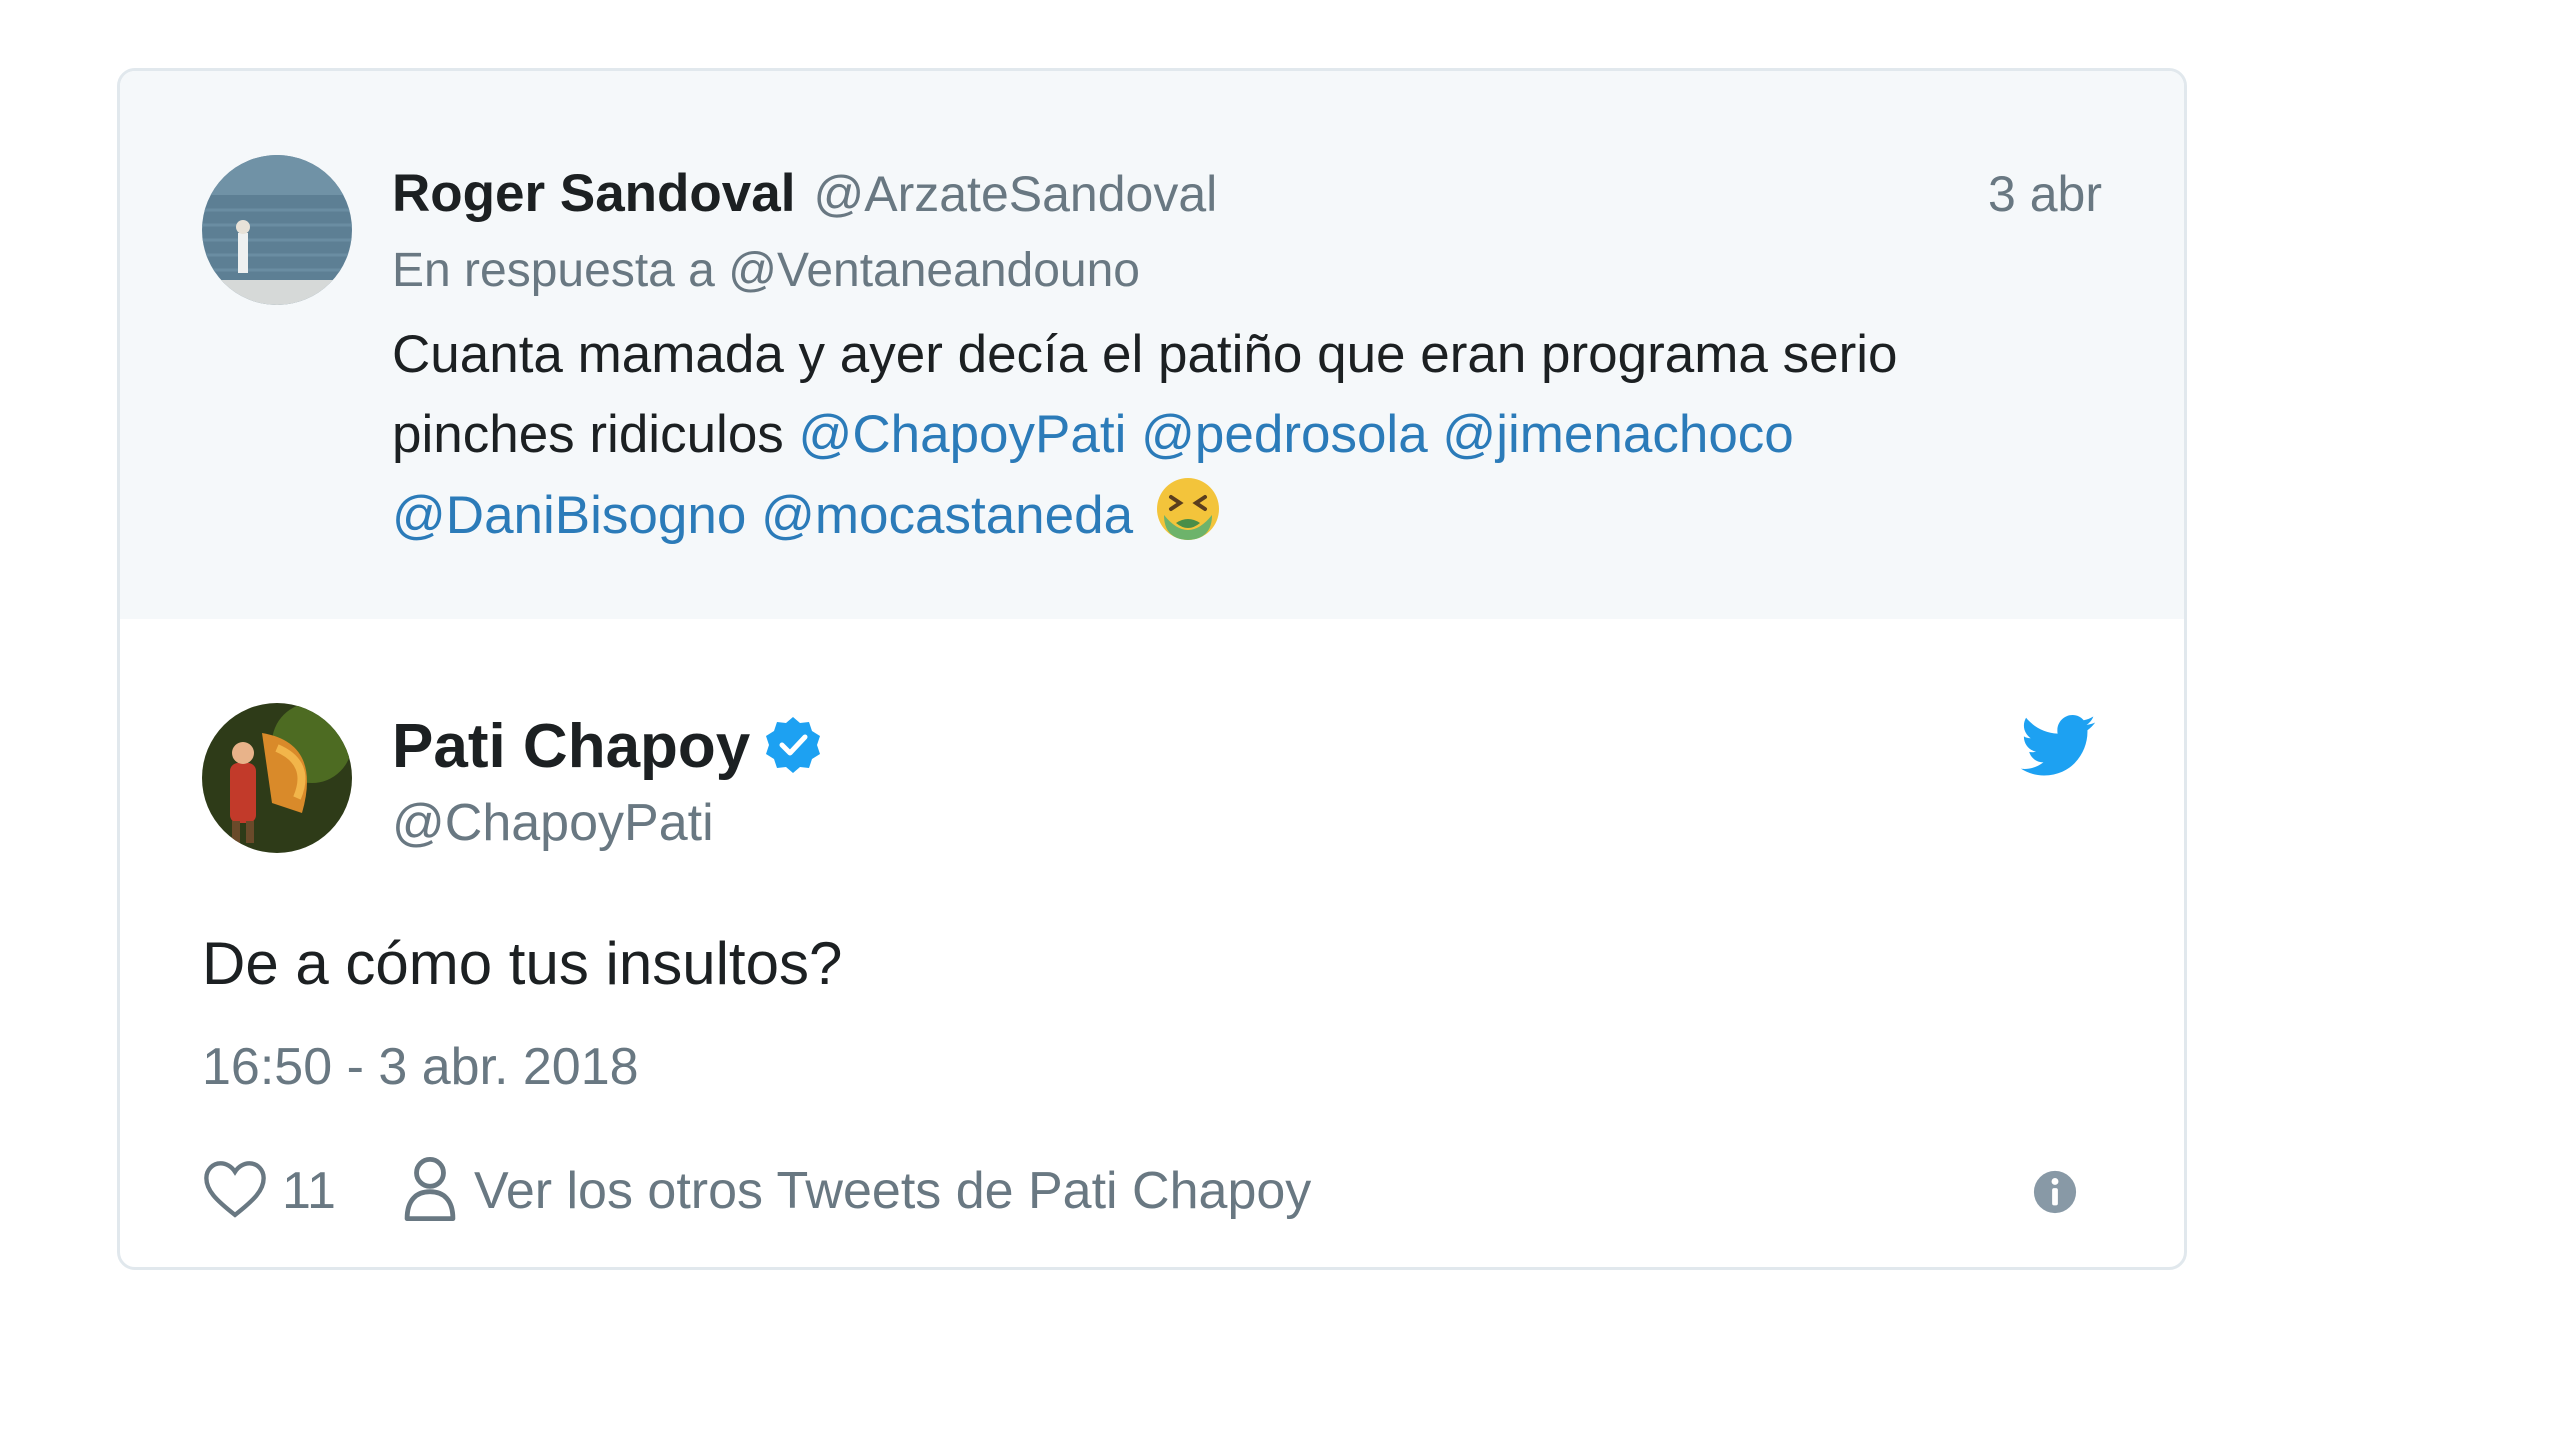 The image size is (2560, 1440). Describe the element at coordinates (1617, 434) in the screenshot. I see `mention-link: @jimenachoco` at that location.